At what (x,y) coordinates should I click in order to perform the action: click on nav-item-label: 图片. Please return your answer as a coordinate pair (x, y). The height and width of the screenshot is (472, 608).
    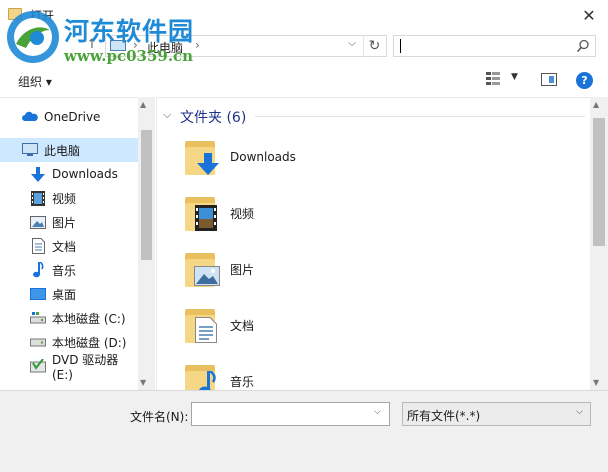
    Looking at the image, I should click on (64, 222).